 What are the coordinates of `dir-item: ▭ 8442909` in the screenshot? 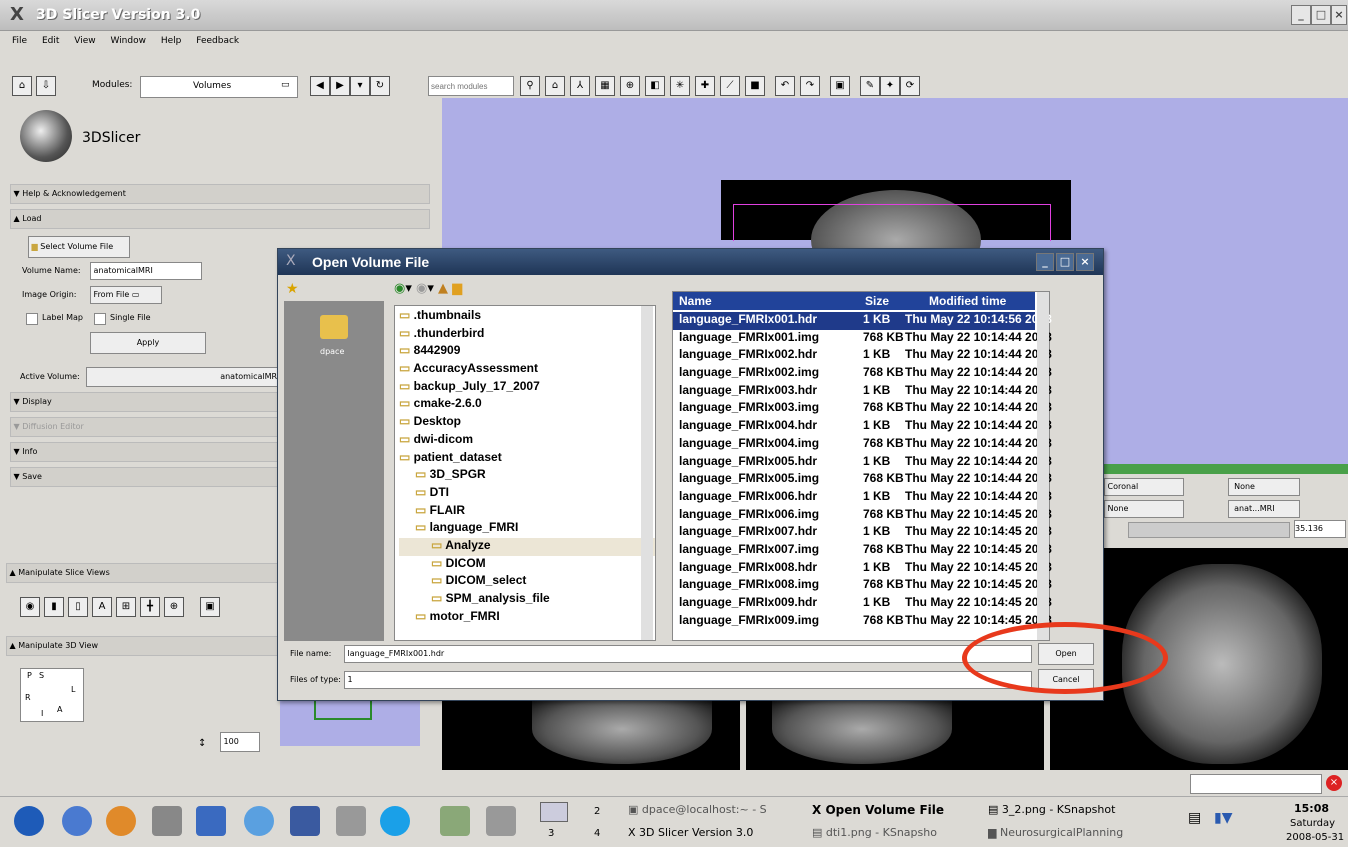 It's located at (527, 352).